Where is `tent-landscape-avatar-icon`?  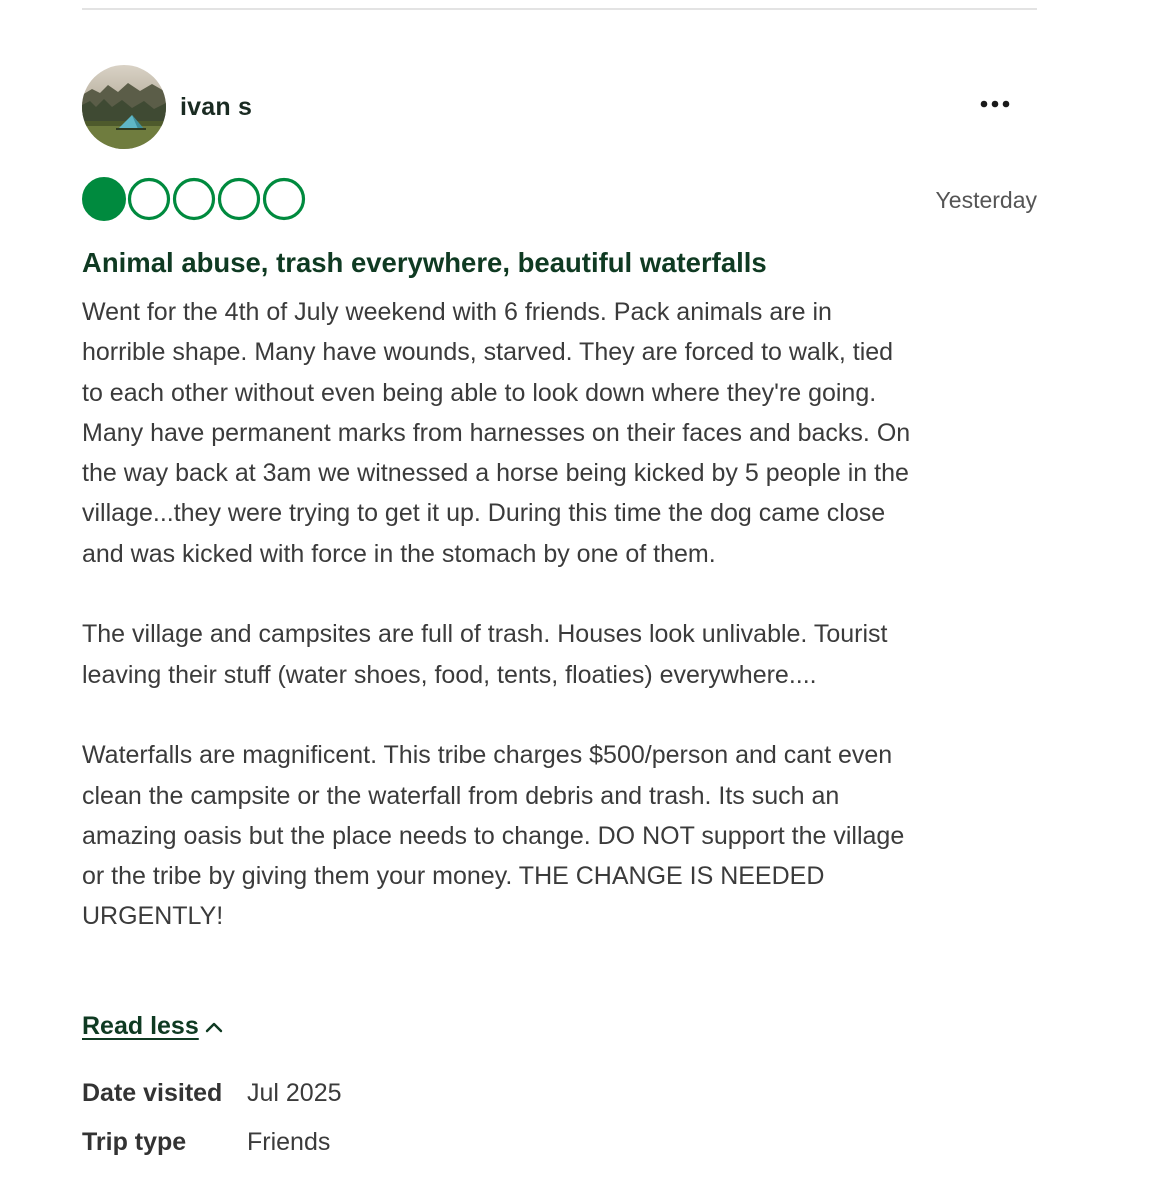 tent-landscape-avatar-icon is located at coordinates (124, 107).